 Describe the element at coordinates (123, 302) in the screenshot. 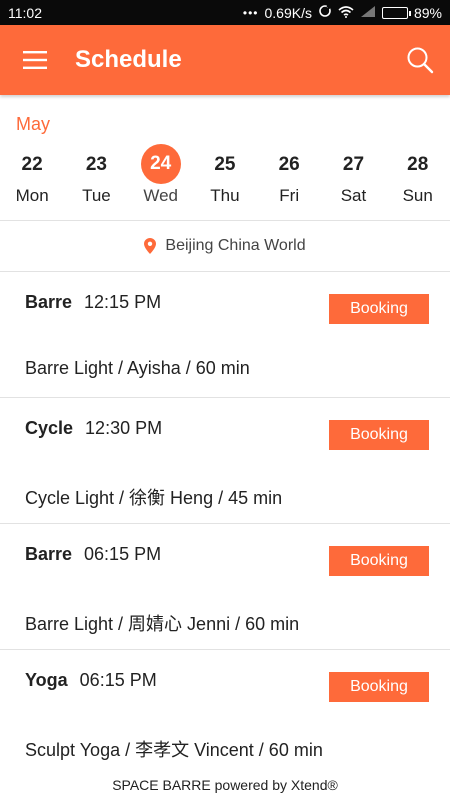

I see `class-time: 12:15 PM` at that location.